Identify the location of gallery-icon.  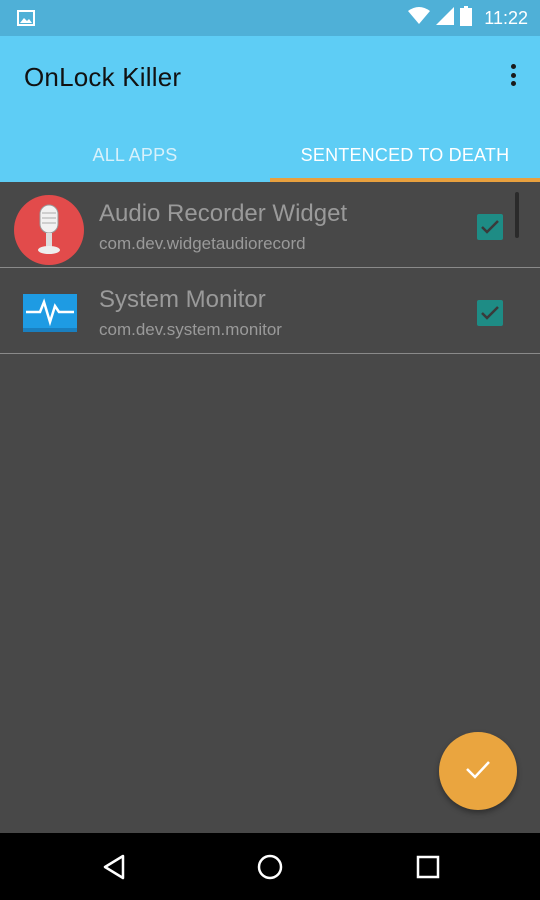
(26, 20).